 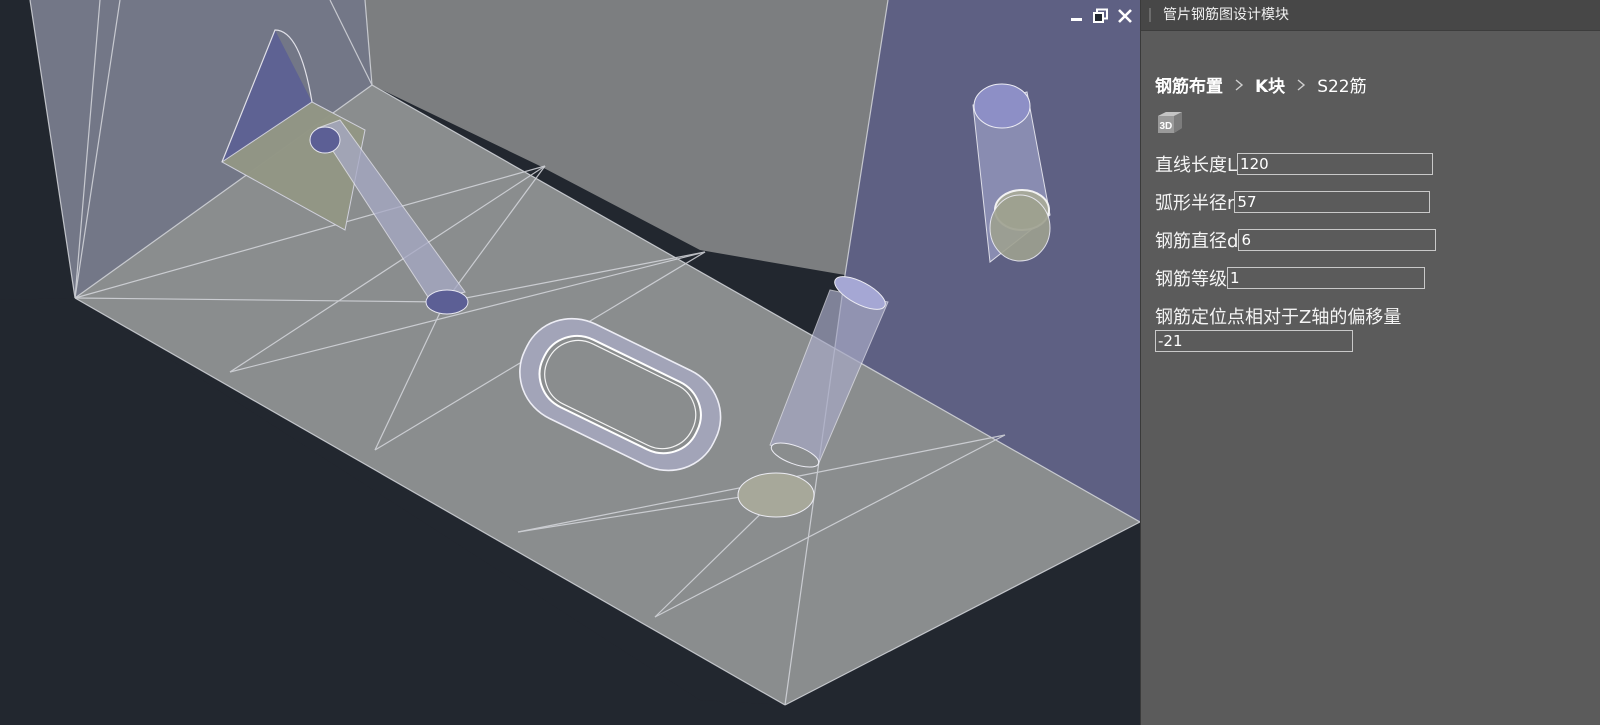 I want to click on rebar-grade-label: 钢筋等级, so click(x=1191, y=279).